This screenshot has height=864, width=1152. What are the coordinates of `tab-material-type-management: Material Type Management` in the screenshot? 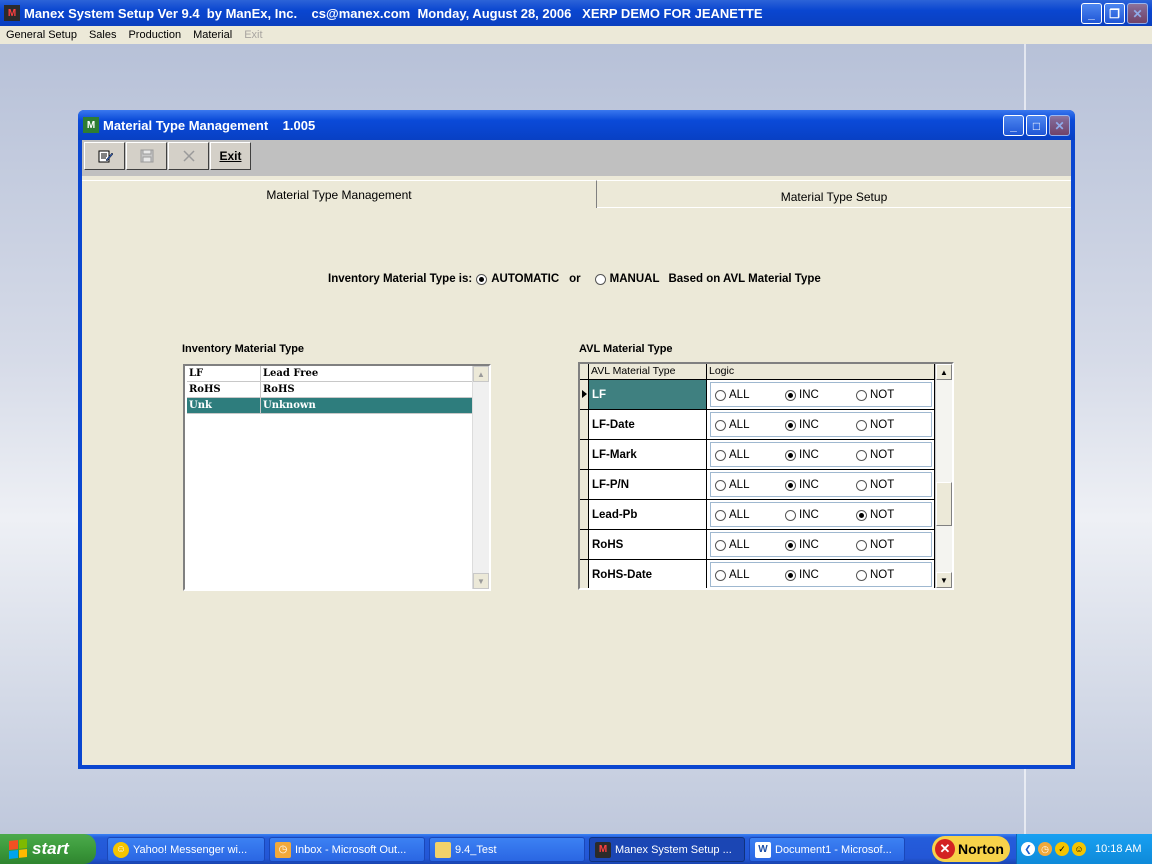 It's located at (339, 194).